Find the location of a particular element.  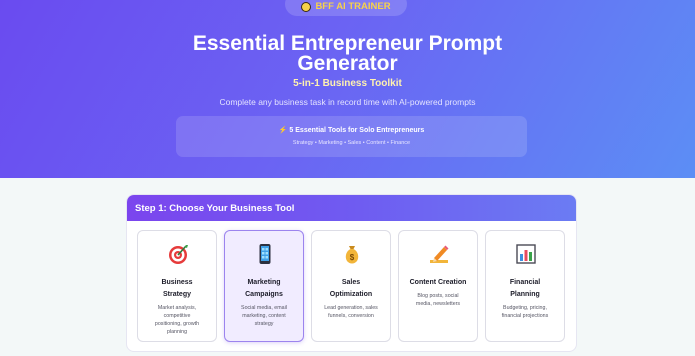

robot-icon is located at coordinates (306, 6).